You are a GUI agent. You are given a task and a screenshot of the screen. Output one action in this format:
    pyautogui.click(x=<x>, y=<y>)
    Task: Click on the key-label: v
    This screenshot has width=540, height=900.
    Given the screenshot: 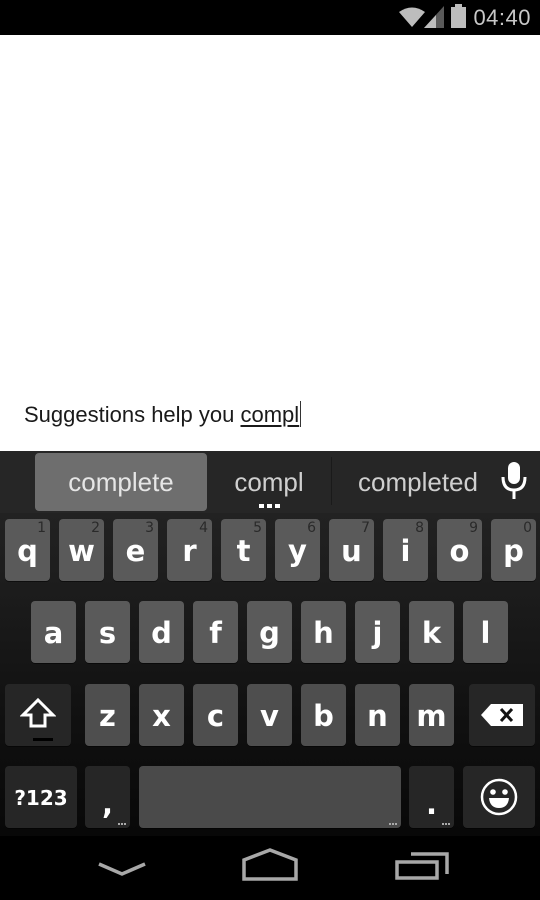 What is the action you would take?
    pyautogui.click(x=269, y=715)
    